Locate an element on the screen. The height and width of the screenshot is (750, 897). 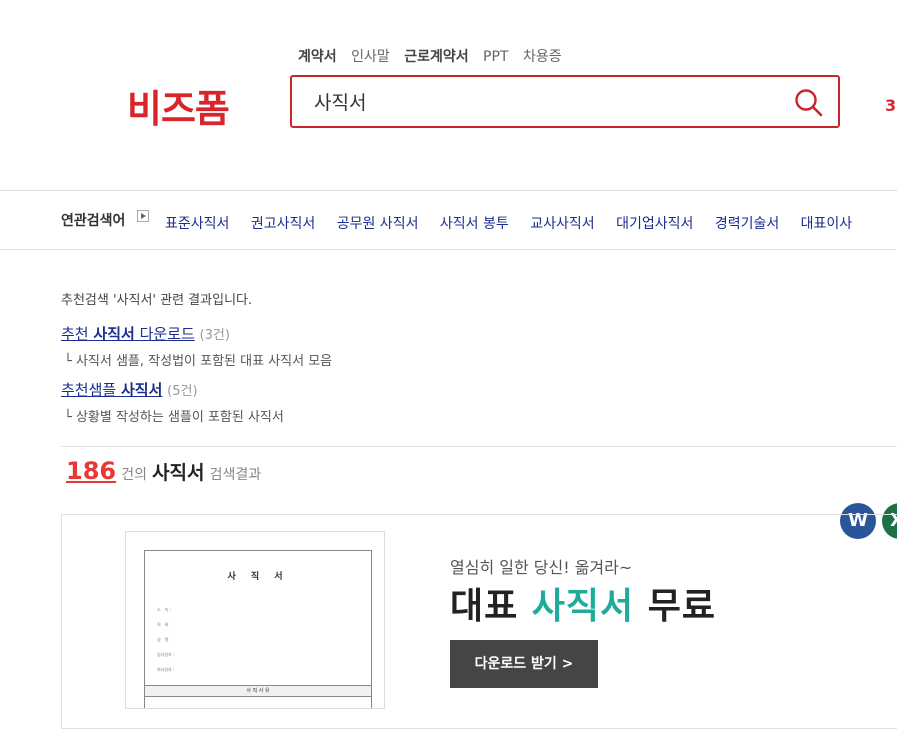
related-keyword: 권고사직서 is located at coordinates (283, 224).